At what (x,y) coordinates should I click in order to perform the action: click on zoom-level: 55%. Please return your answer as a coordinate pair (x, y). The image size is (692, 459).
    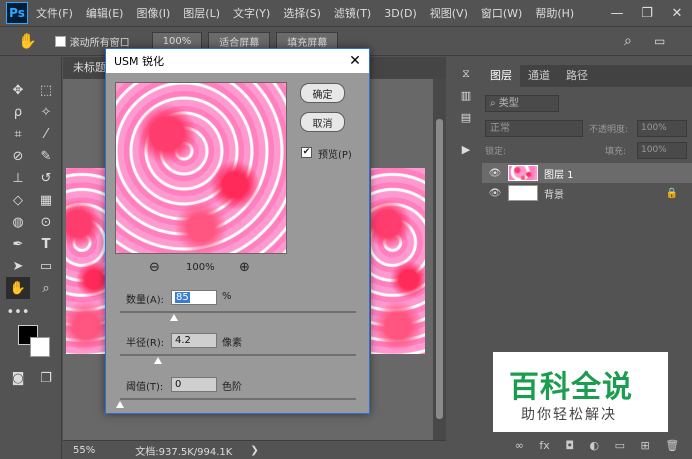
    Looking at the image, I should click on (84, 450).